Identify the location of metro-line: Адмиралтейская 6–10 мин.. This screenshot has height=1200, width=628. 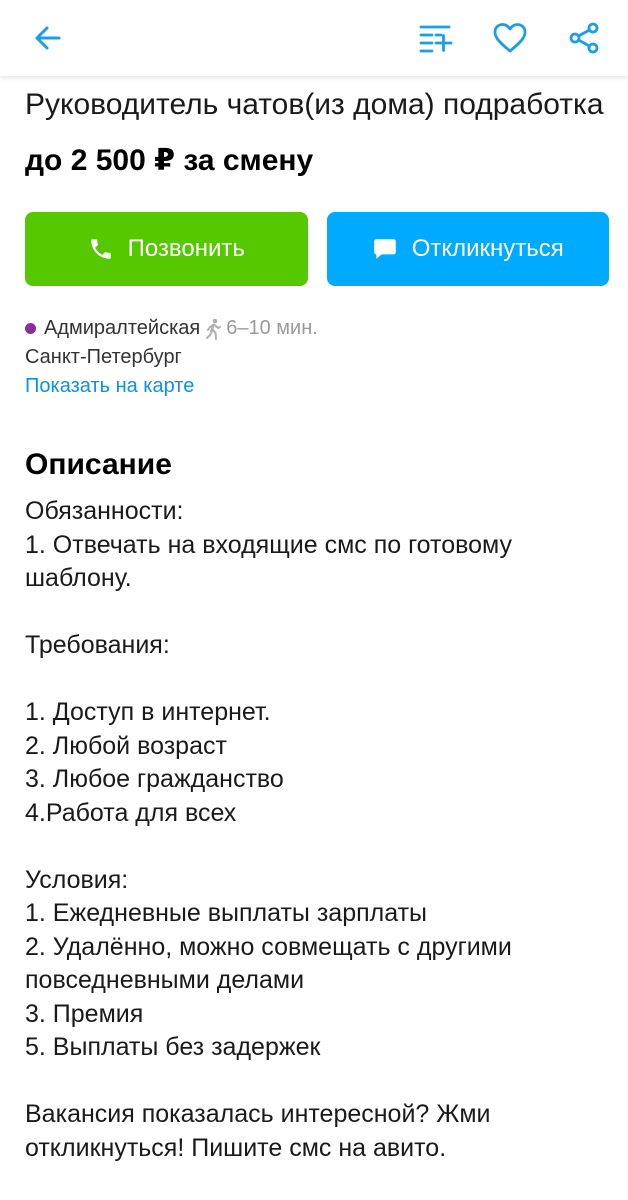
(317, 328).